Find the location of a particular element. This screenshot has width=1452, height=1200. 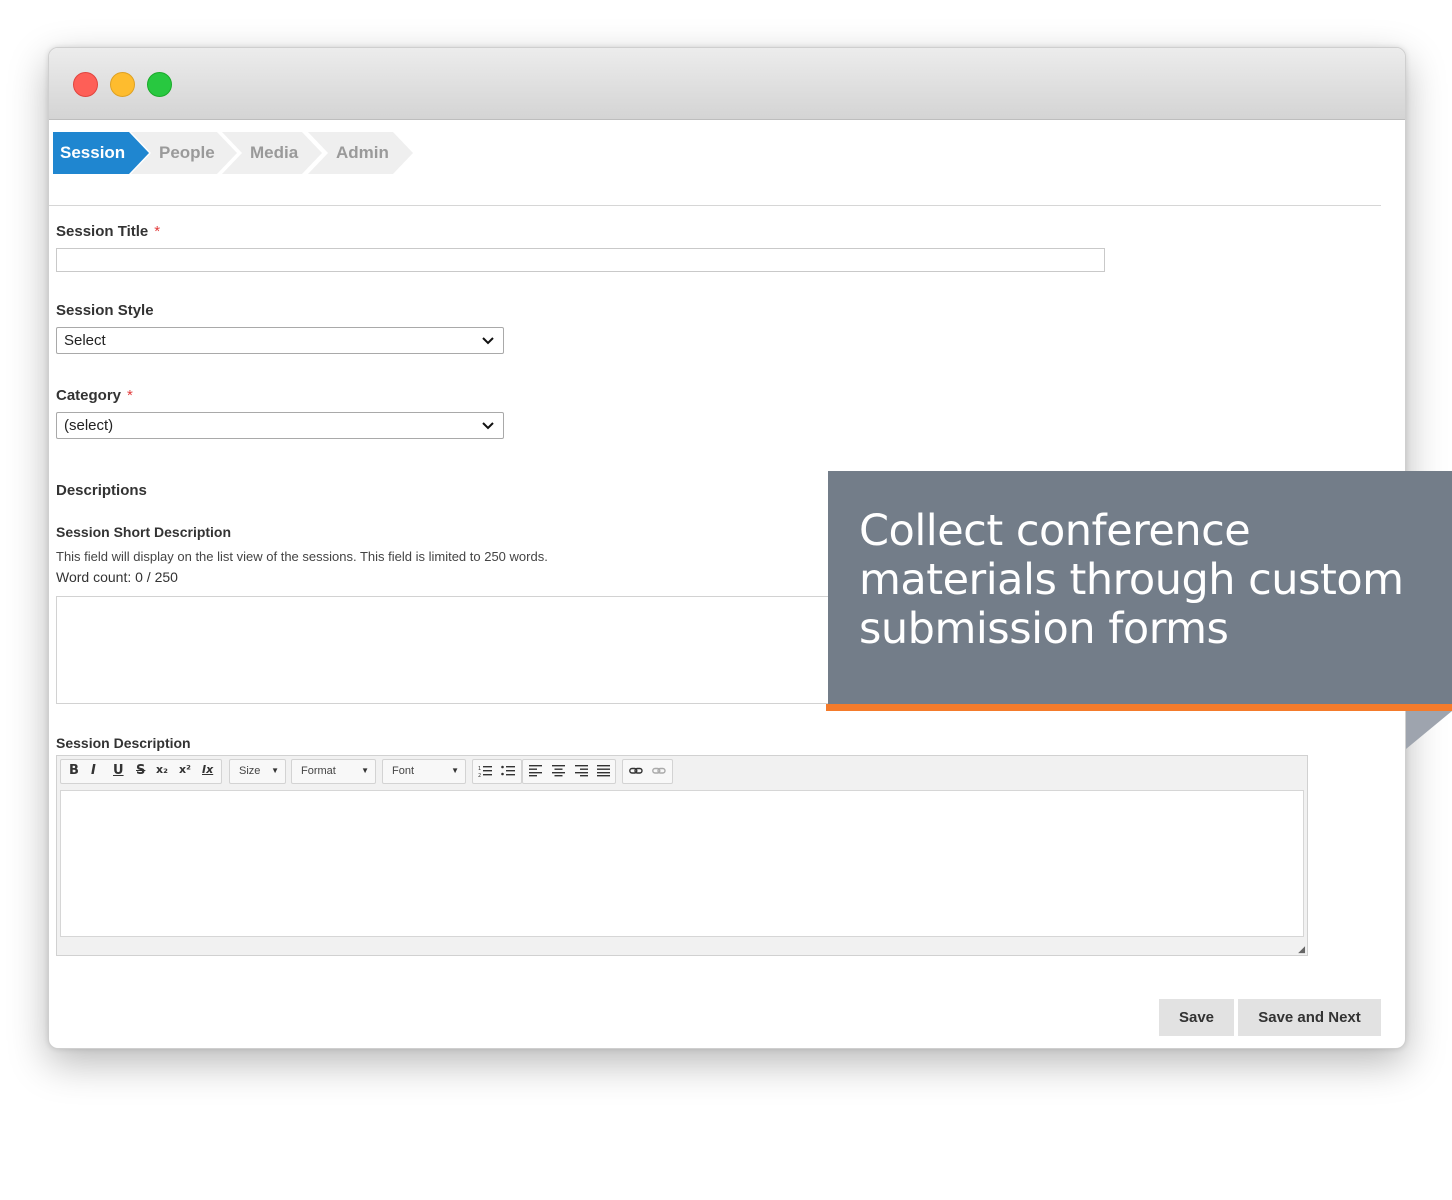

svg-text: 2 is located at coordinates (479, 775).